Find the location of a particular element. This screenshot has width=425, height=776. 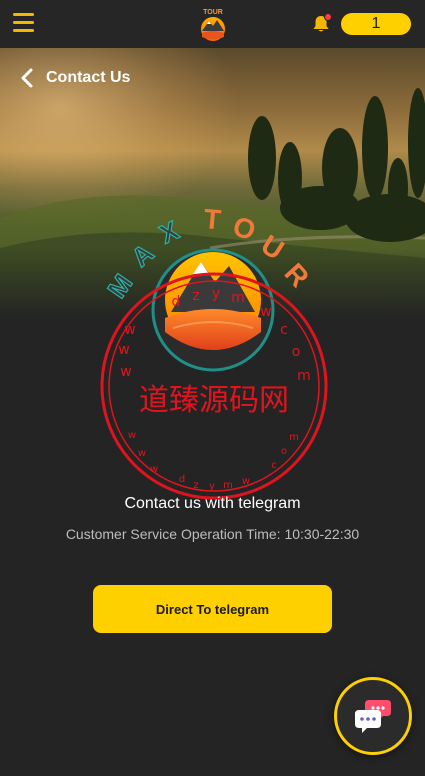

contact-heading: Contact us with telegram is located at coordinates (212, 503).